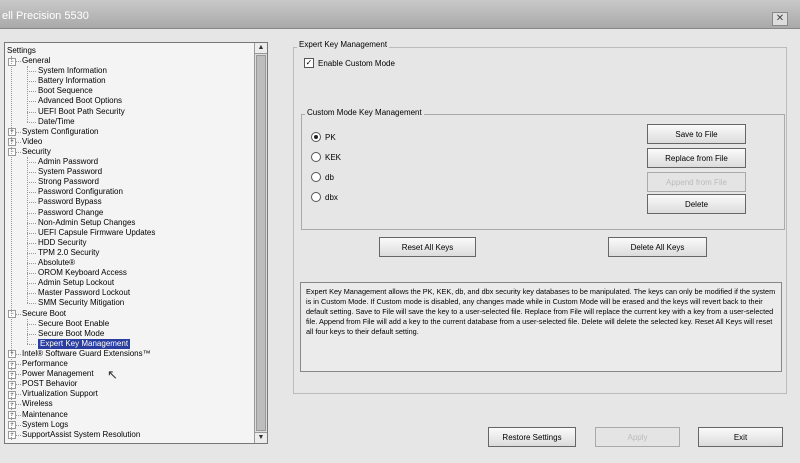 The width and height of the screenshot is (800, 463). What do you see at coordinates (316, 197) in the screenshot?
I see `radio-dbx` at bounding box center [316, 197].